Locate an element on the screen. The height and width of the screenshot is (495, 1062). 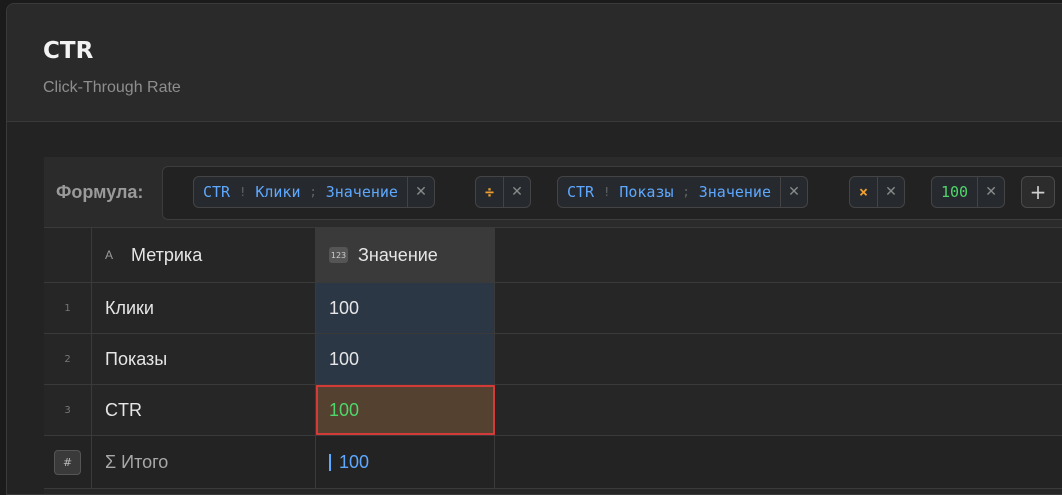
number-value: 100 is located at coordinates (955, 192).